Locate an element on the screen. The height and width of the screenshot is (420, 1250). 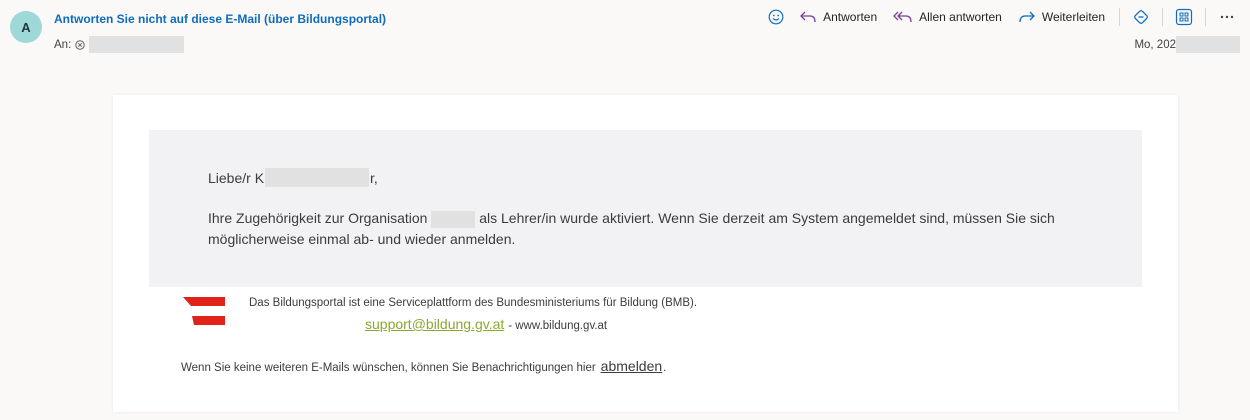
emoji-reaction-button is located at coordinates (776, 17).